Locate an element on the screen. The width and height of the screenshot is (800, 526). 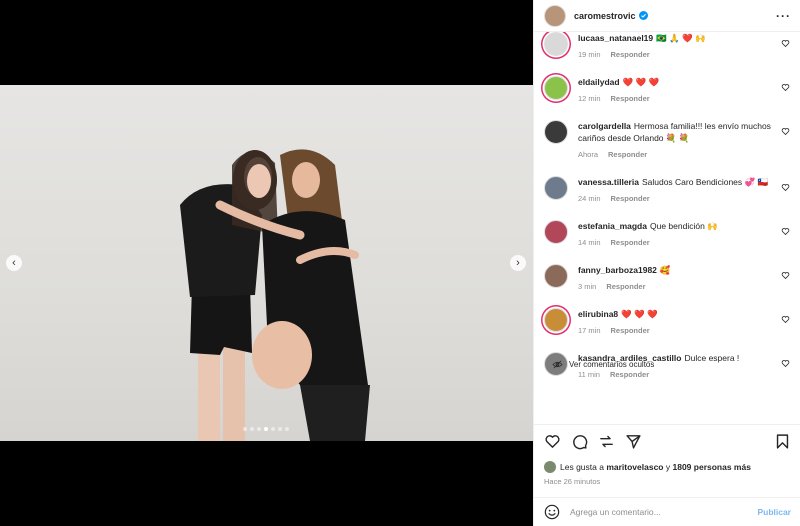
likes-prefix: Les gusta a is located at coordinates (582, 467).